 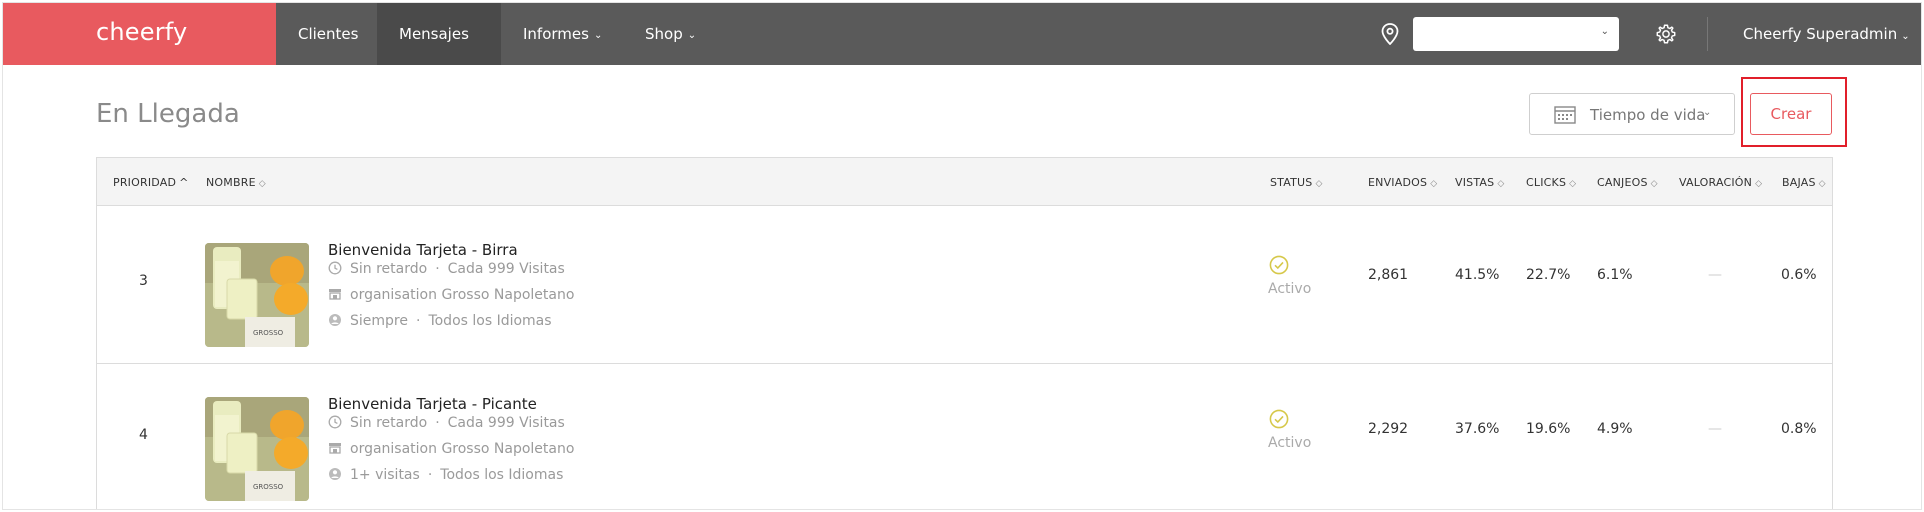 I want to click on message-name: Bienvenida Tarjeta - Picante, so click(x=432, y=404).